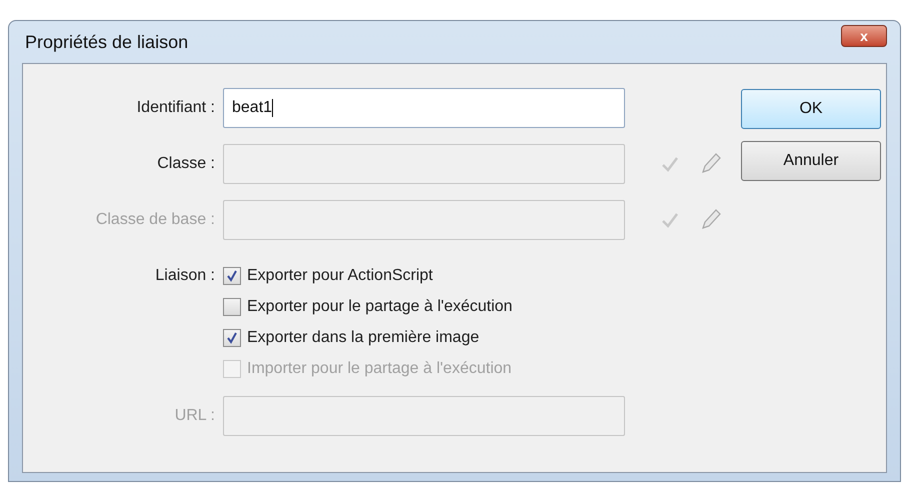  What do you see at coordinates (811, 109) in the screenshot?
I see `dialog-button: OK` at bounding box center [811, 109].